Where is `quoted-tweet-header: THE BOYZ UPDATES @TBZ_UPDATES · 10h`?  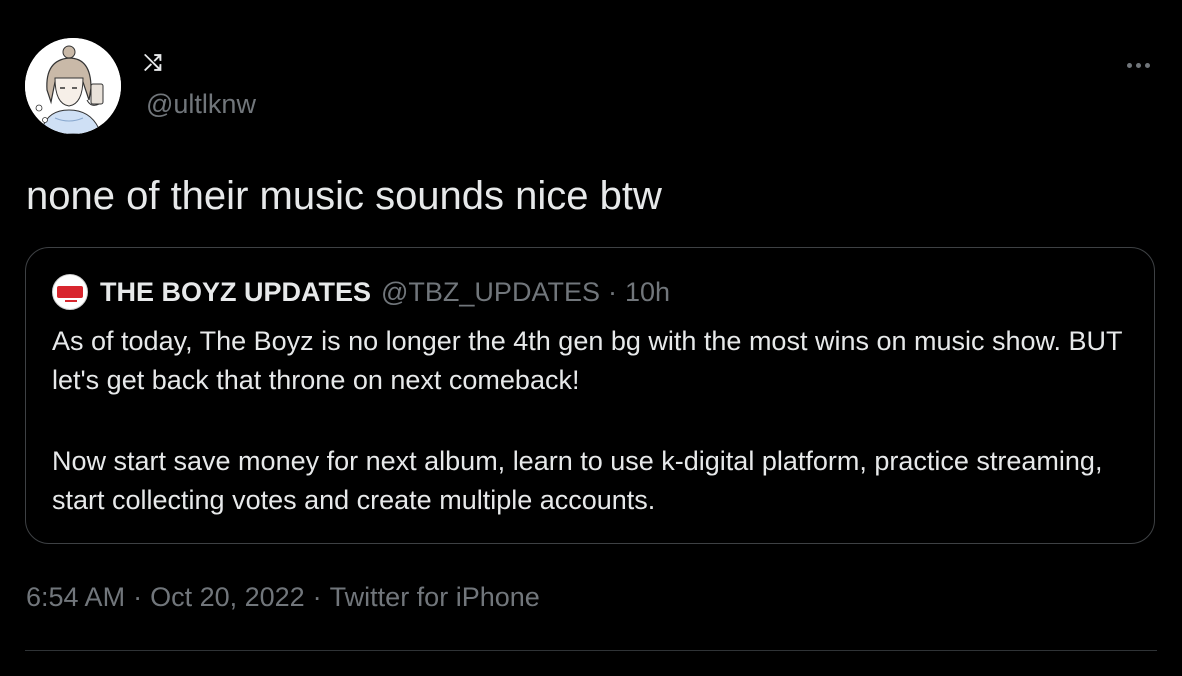
quoted-tweet-header: THE BOYZ UPDATES @TBZ_UPDATES · 10h is located at coordinates (361, 292).